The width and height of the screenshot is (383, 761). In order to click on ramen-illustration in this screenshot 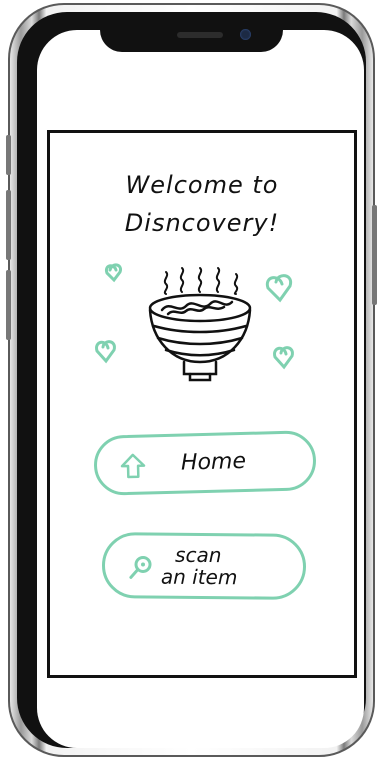, I will do `click(194, 322)`.